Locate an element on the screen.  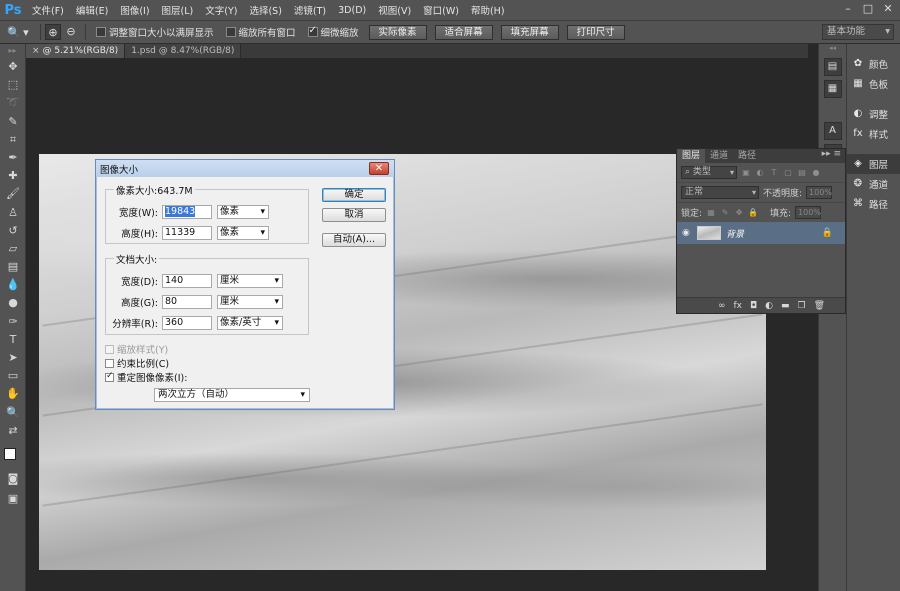
move-tool-icon: ✥ is located at coordinates (13, 67).